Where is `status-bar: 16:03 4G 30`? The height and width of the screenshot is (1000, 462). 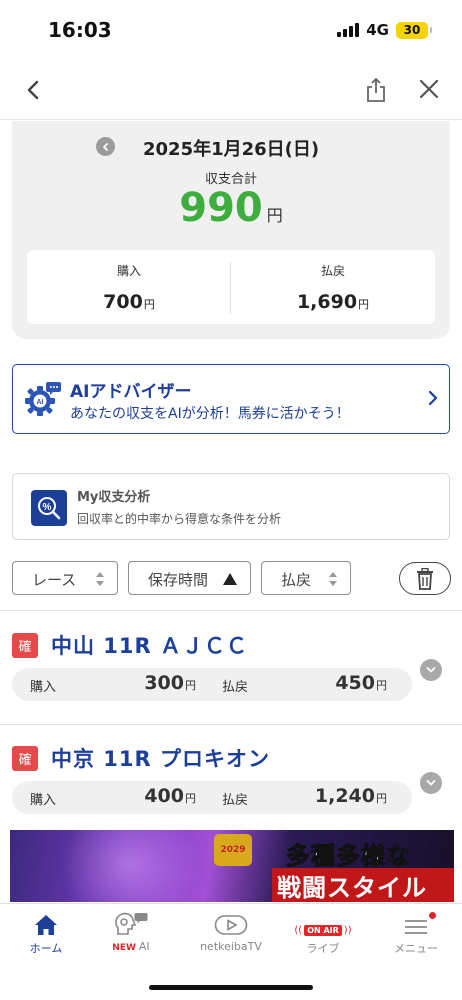
status-bar: 16:03 4G 30 is located at coordinates (231, 31).